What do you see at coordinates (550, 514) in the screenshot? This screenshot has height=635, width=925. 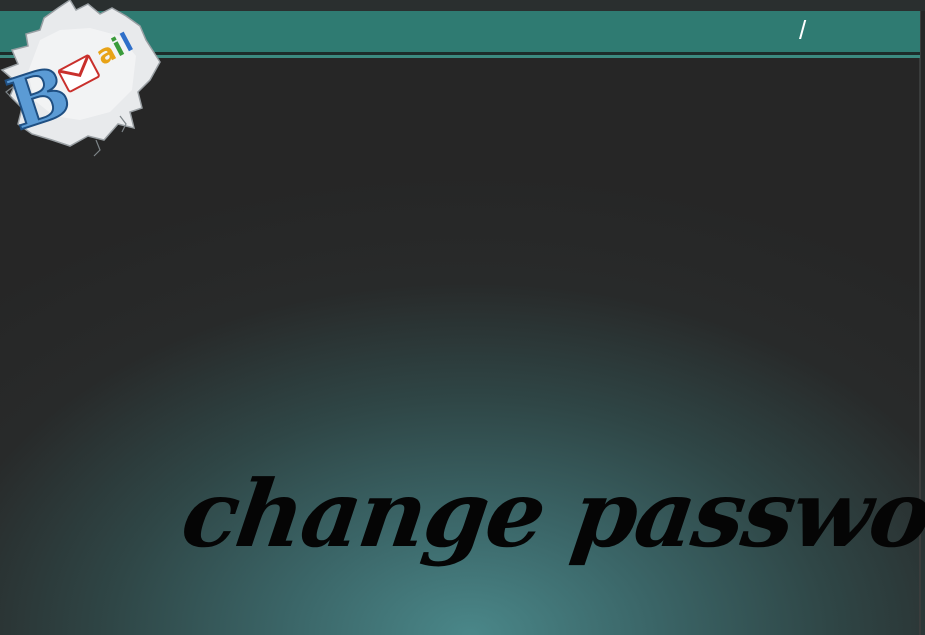 I see `page-title: change password` at bounding box center [550, 514].